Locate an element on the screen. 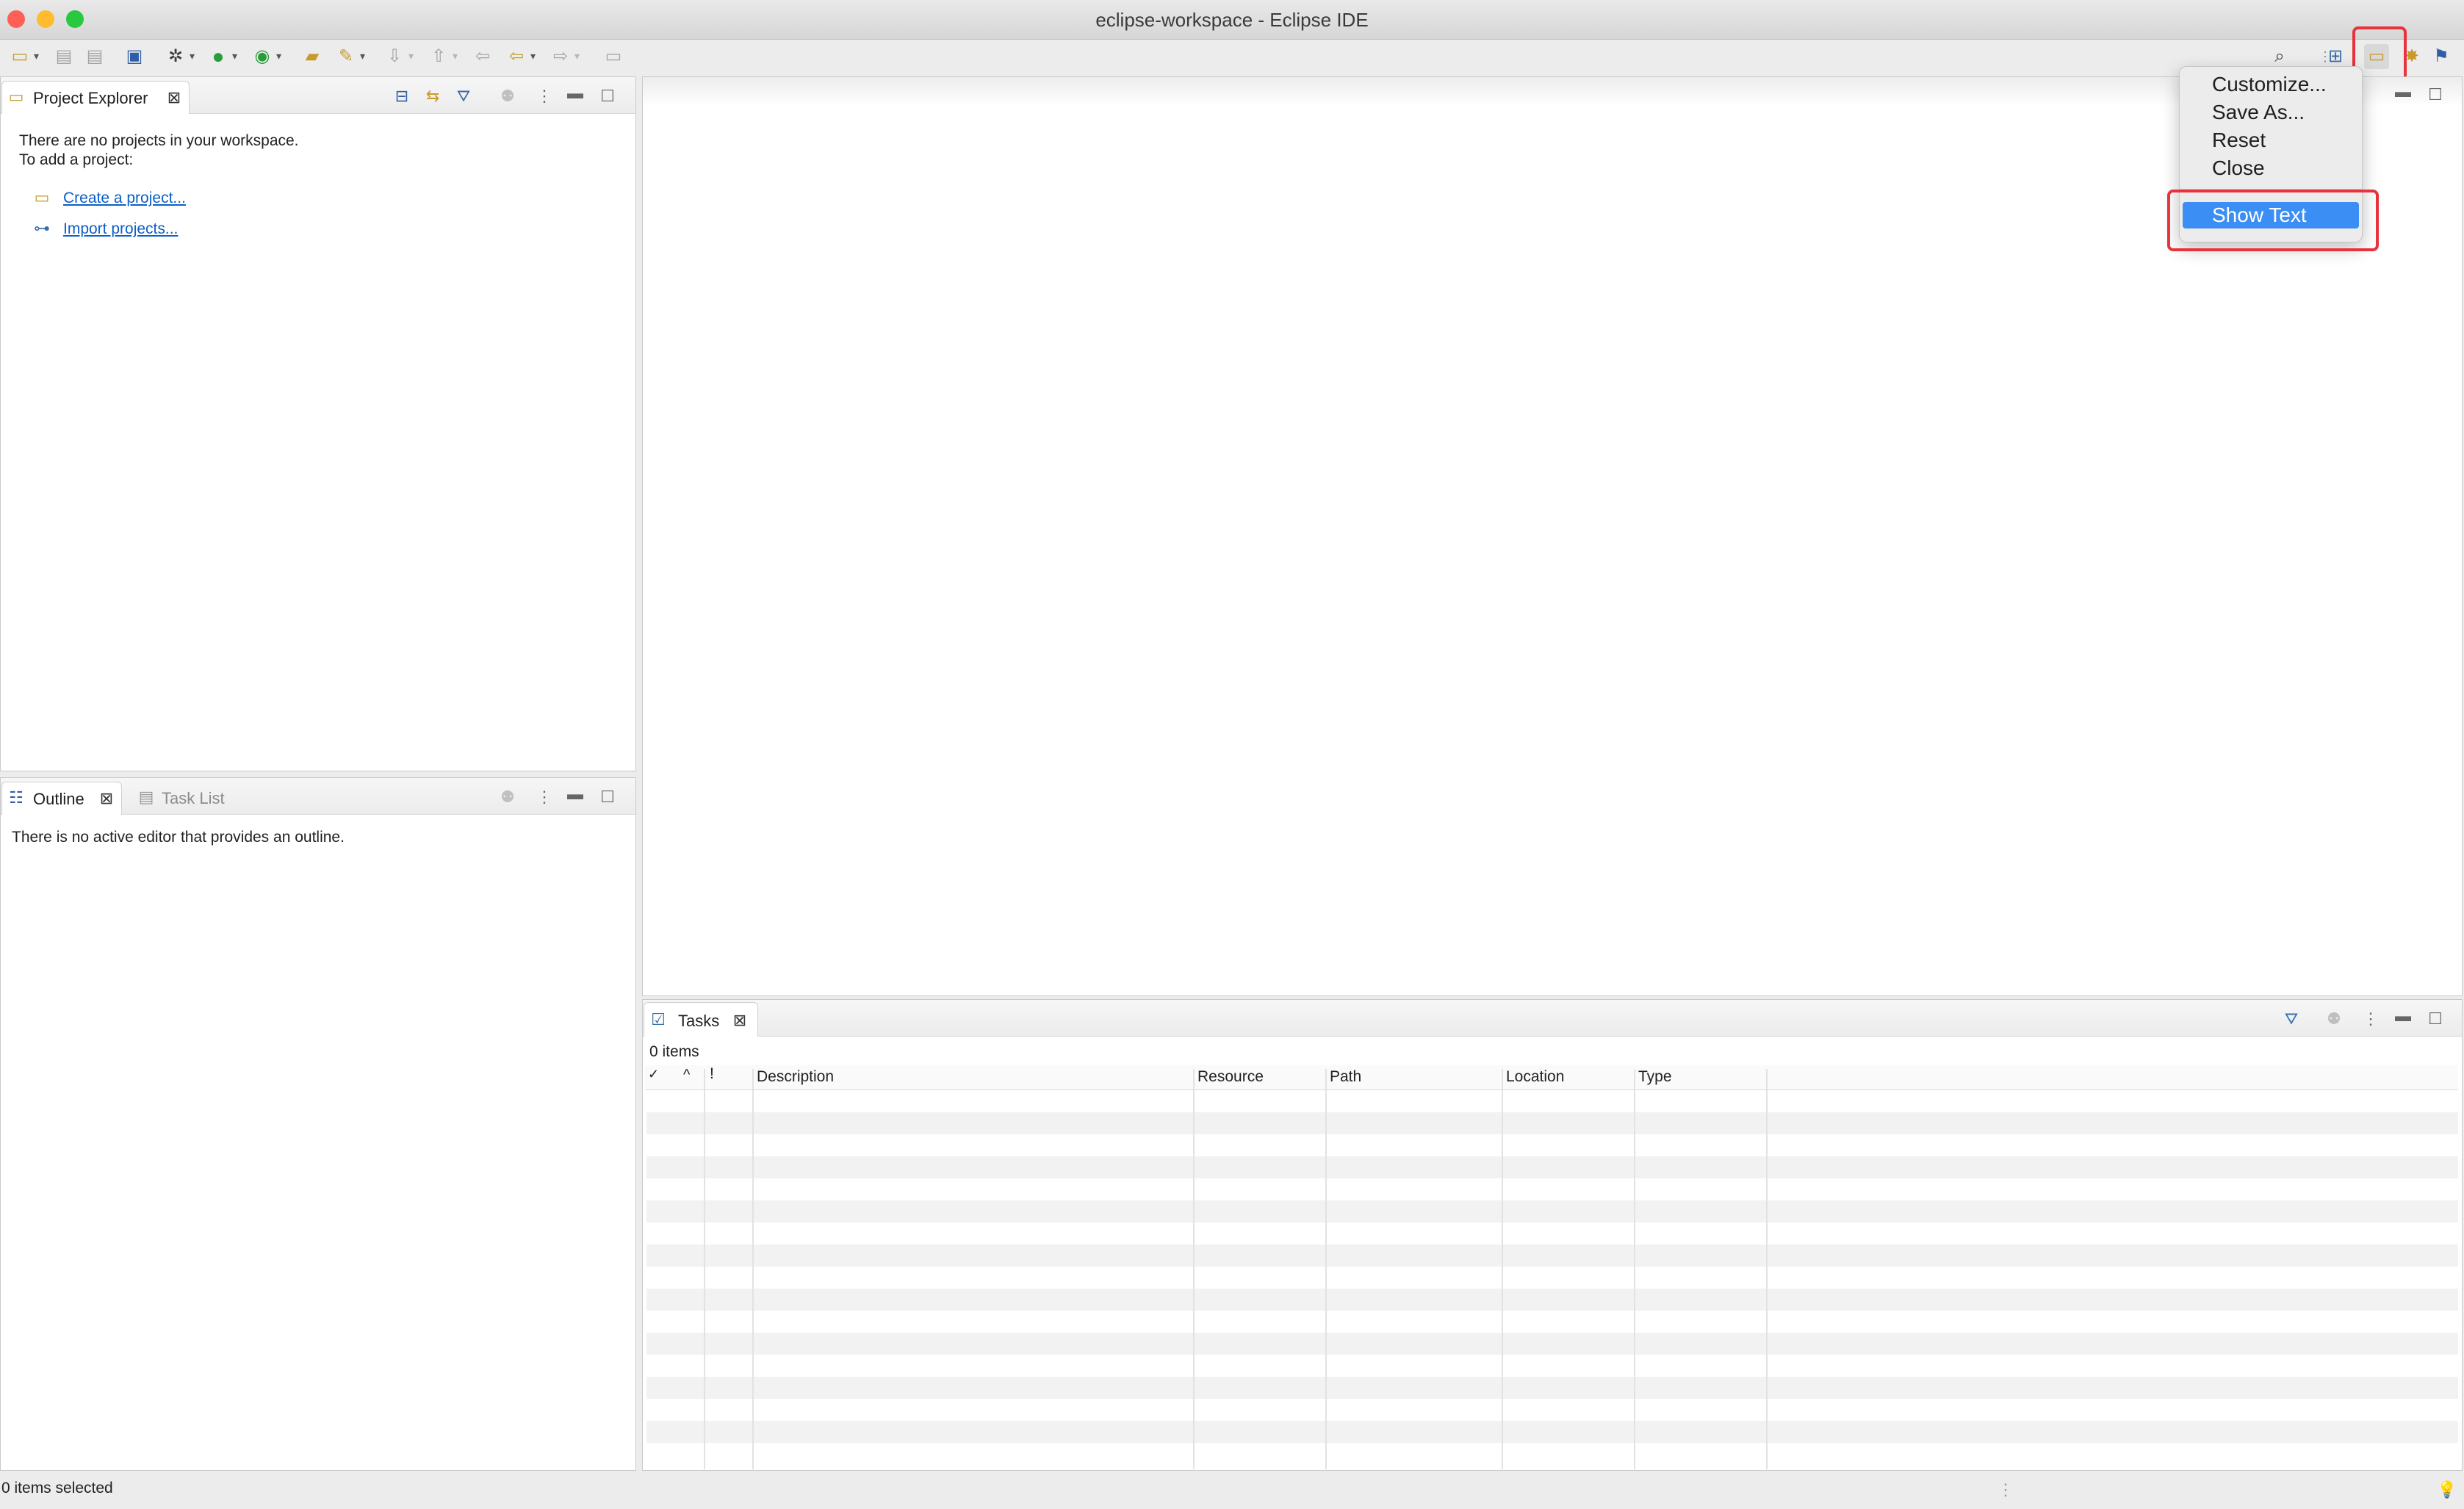 The height and width of the screenshot is (1509, 2464). outline-panel is located at coordinates (318, 1124).